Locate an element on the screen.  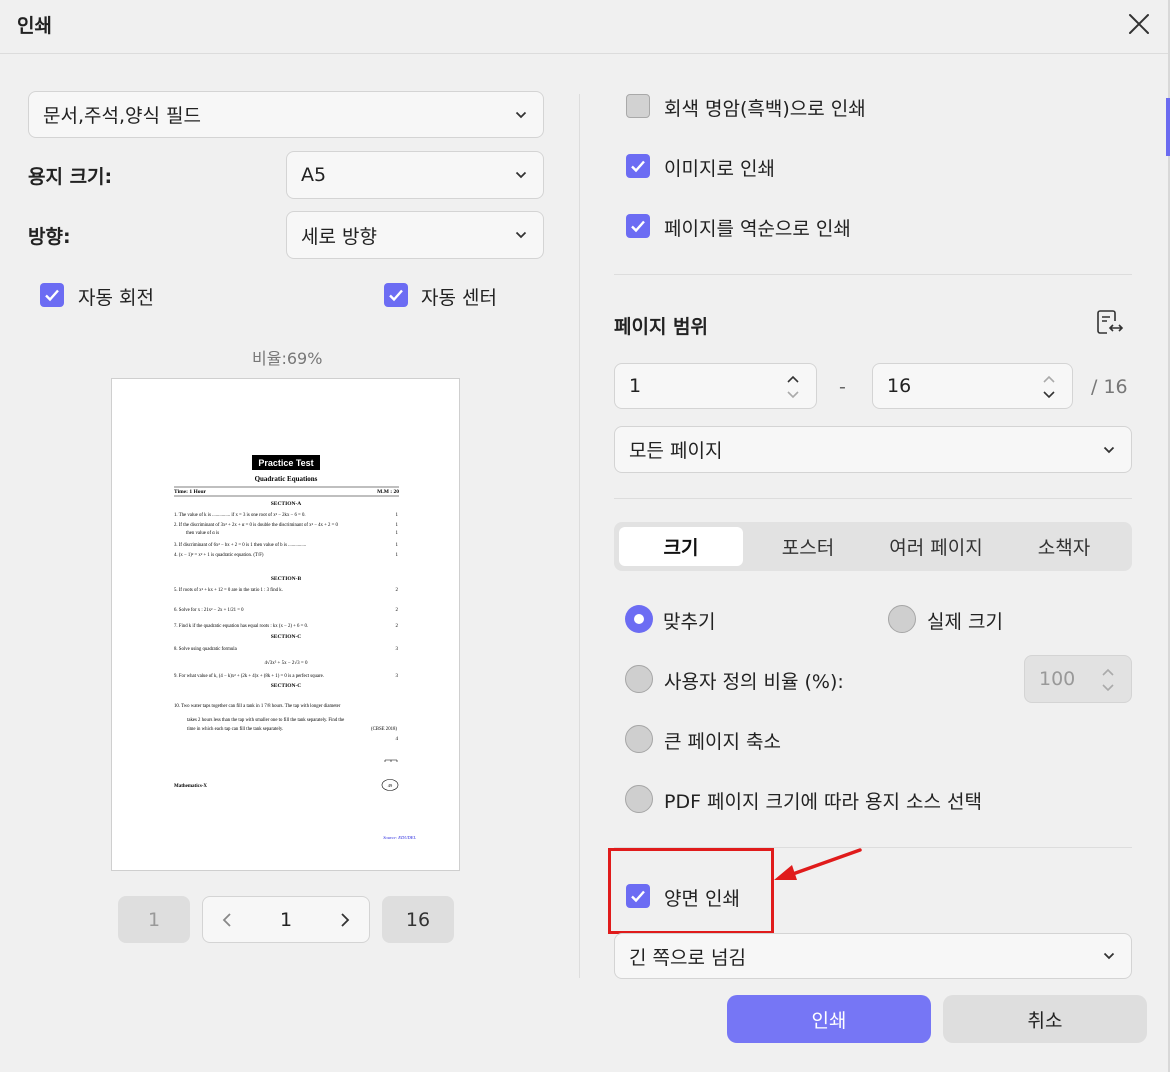
tab-size: 크기 is located at coordinates (681, 546).